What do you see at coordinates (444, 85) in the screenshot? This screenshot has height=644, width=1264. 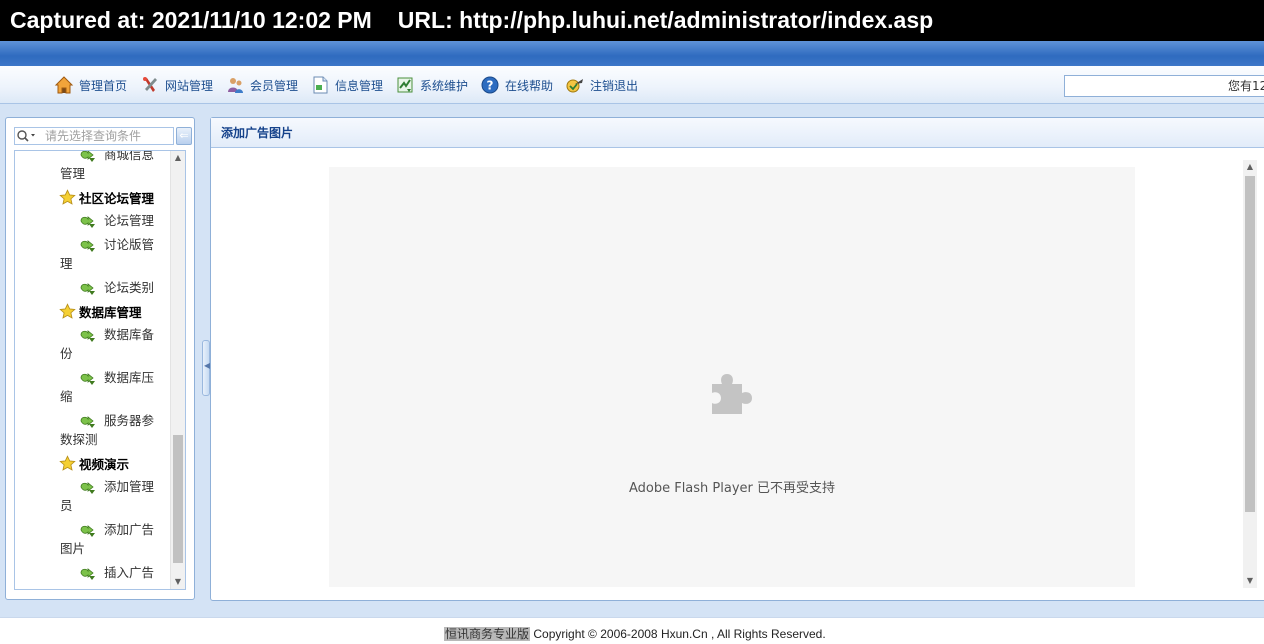 I see `nav-label: 系统维护` at bounding box center [444, 85].